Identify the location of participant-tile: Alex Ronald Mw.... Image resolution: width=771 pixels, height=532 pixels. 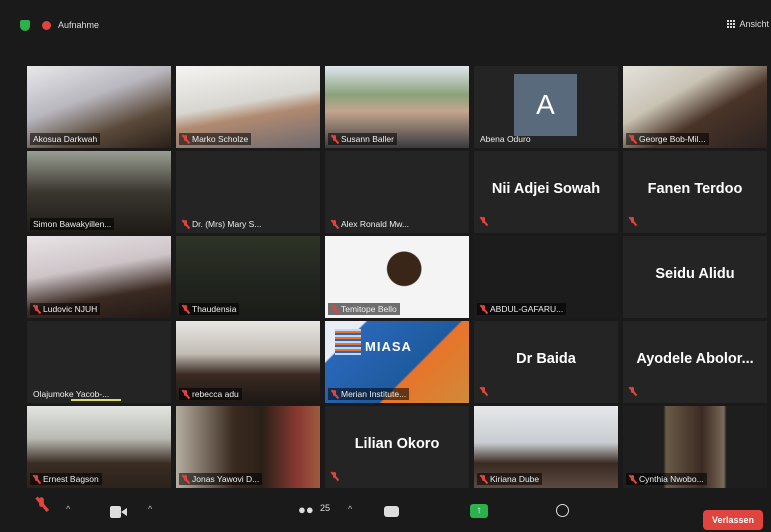
(397, 192).